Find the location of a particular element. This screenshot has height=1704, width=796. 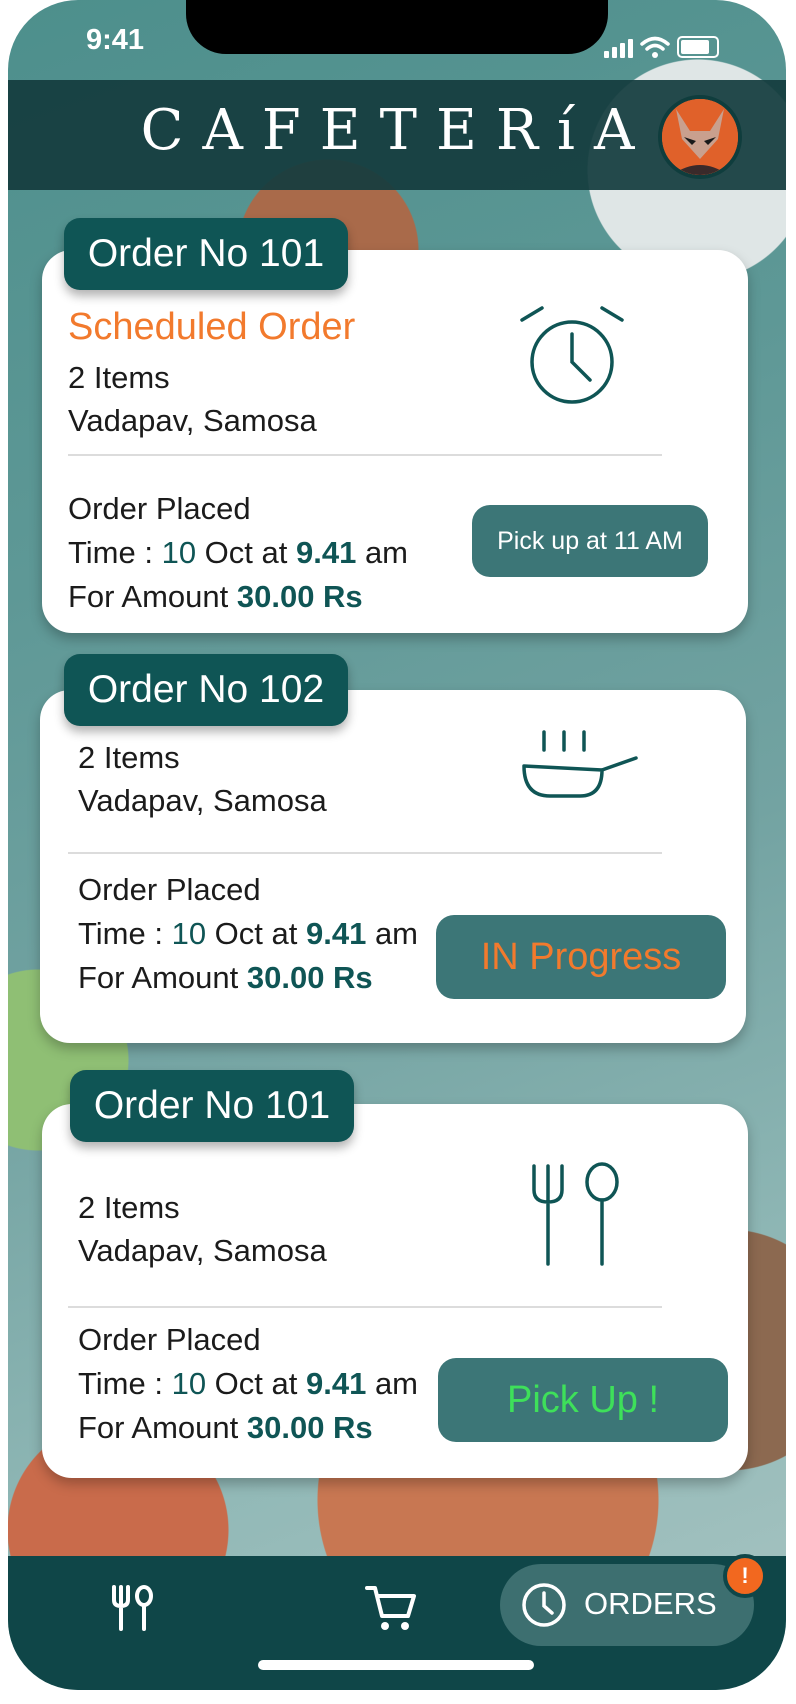

orders-tab: ORDERS is located at coordinates (627, 1605).